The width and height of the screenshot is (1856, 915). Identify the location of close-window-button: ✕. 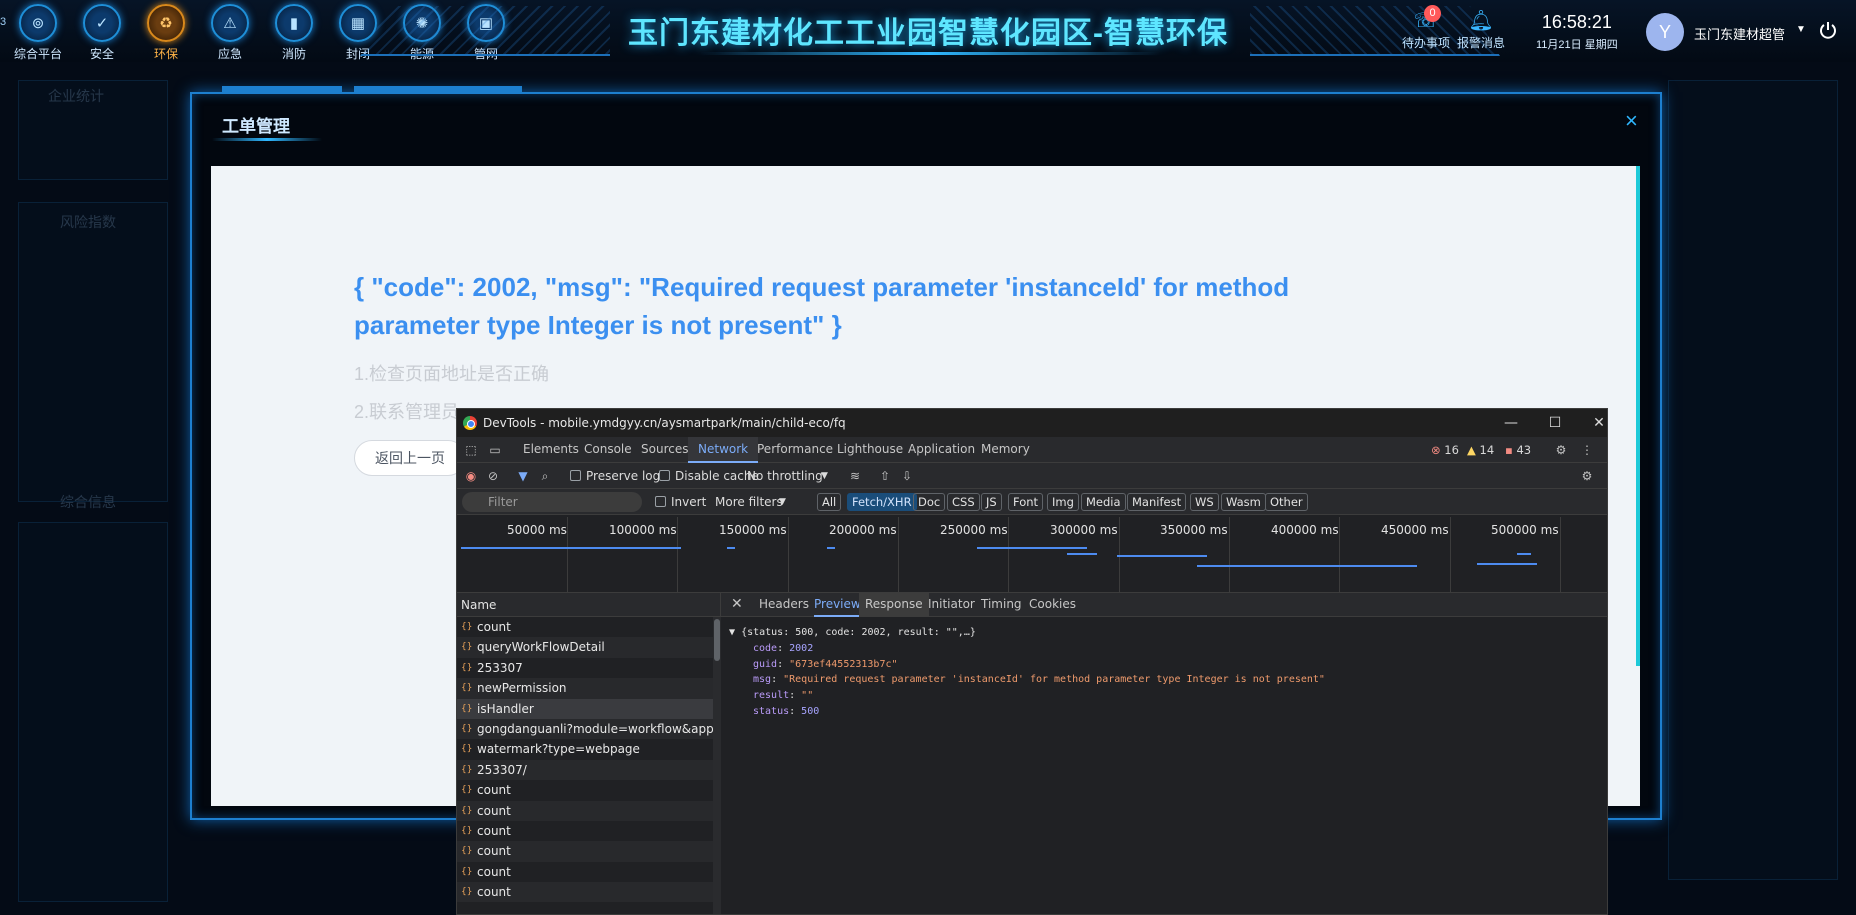
(1596, 423).